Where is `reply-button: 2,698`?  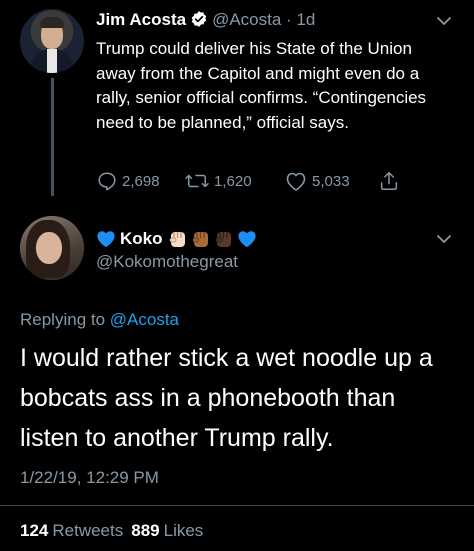 reply-button: 2,698 is located at coordinates (128, 181).